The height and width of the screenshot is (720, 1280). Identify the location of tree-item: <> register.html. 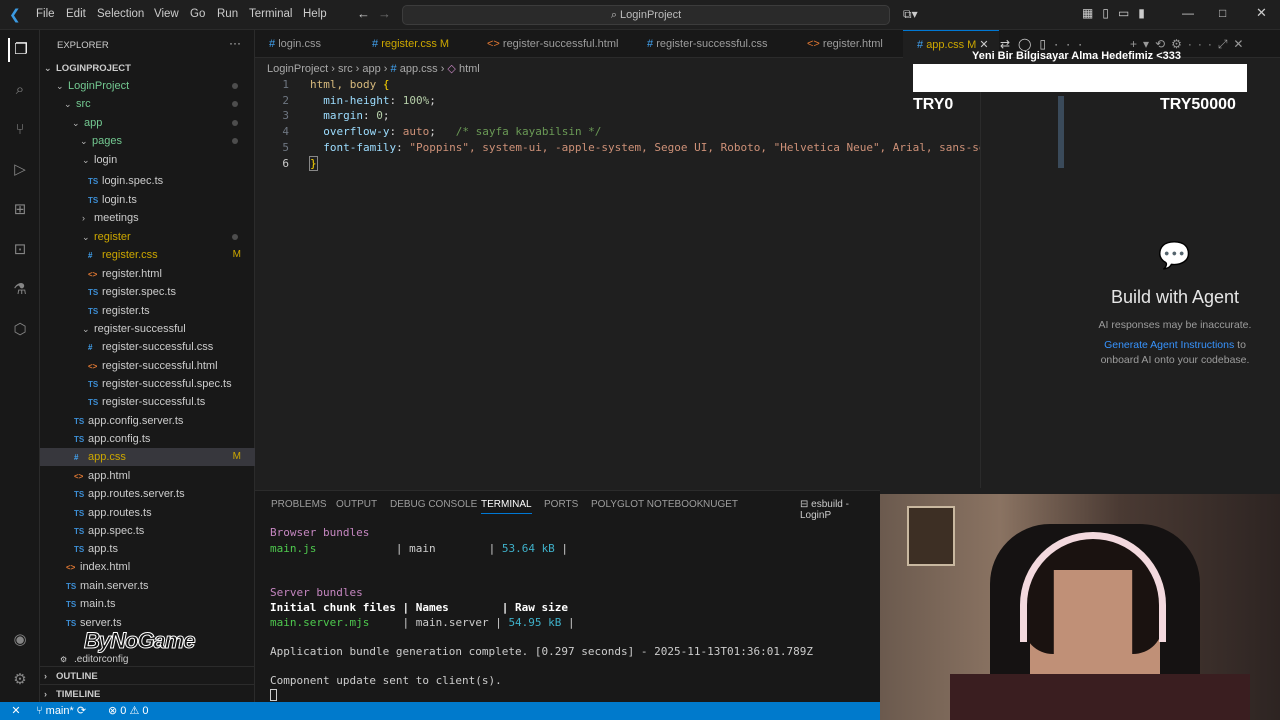
(147, 274).